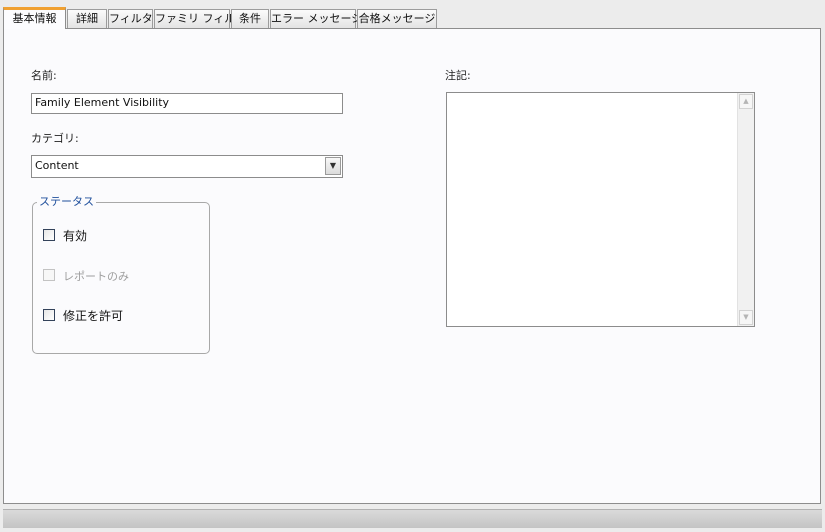 This screenshot has width=825, height=532. What do you see at coordinates (458, 75) in the screenshot?
I see `notes-label: 注記:` at bounding box center [458, 75].